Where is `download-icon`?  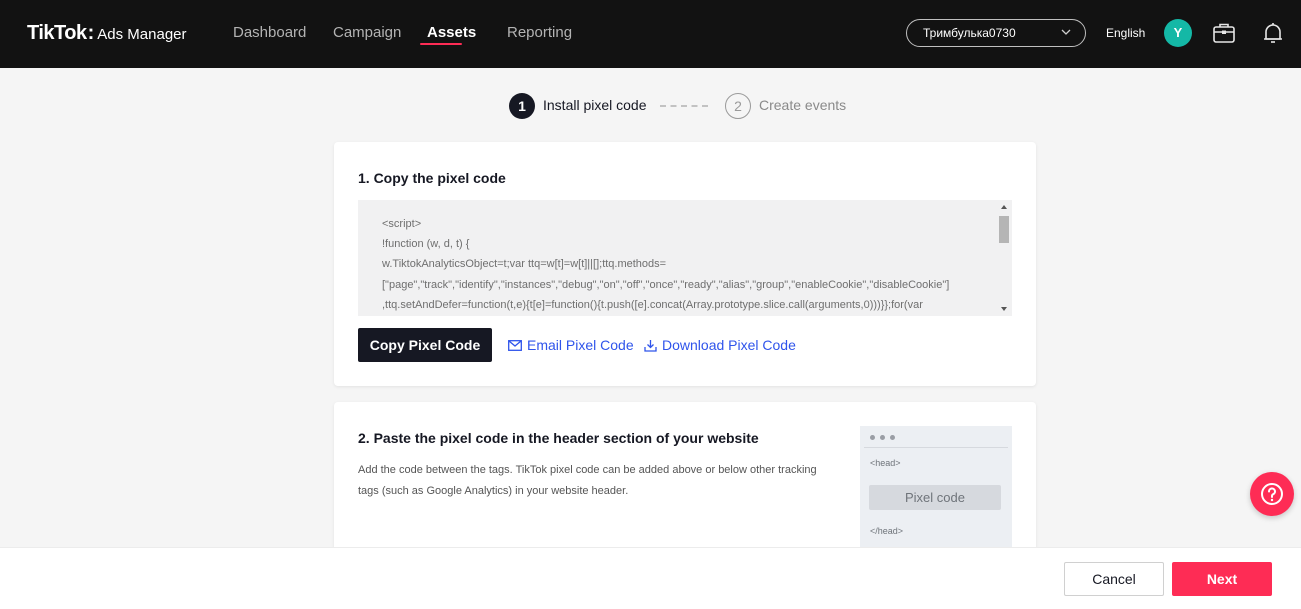 download-icon is located at coordinates (650, 345).